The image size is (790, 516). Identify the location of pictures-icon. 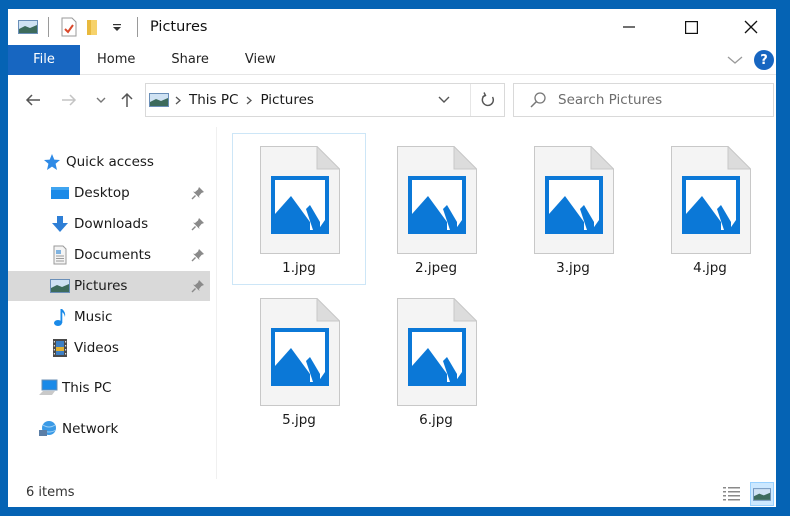
(60, 286).